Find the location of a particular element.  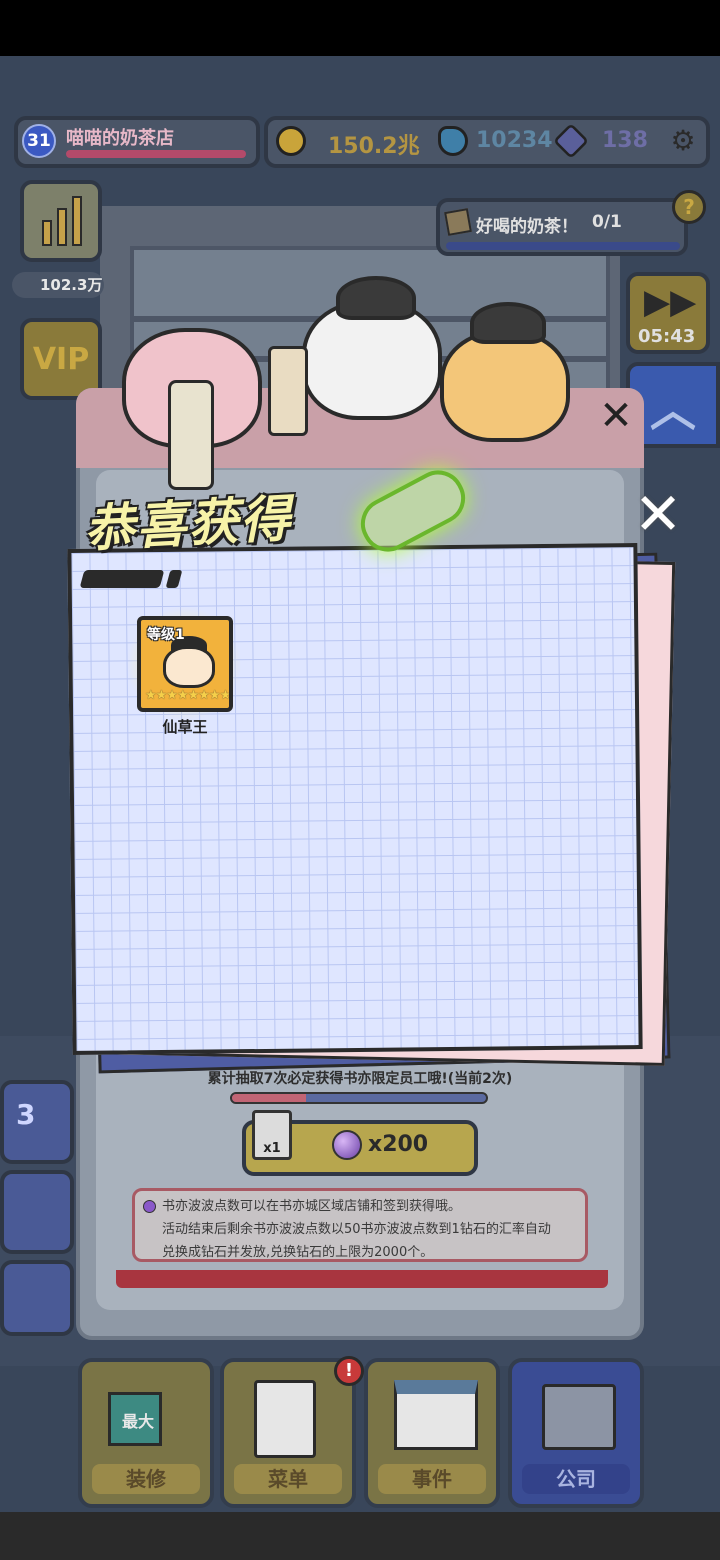

quest-text: 好喝的奶茶！ is located at coordinates (527, 227).